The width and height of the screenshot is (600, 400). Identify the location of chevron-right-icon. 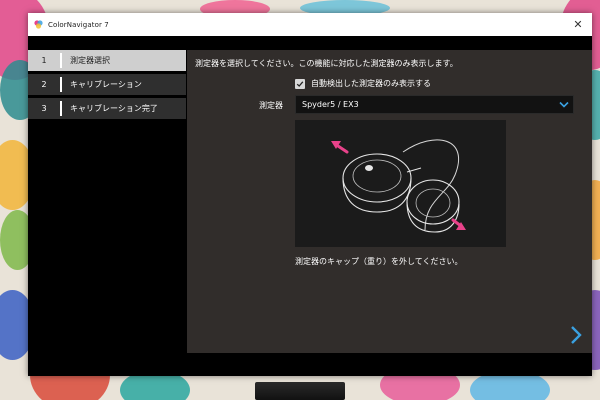
(576, 335).